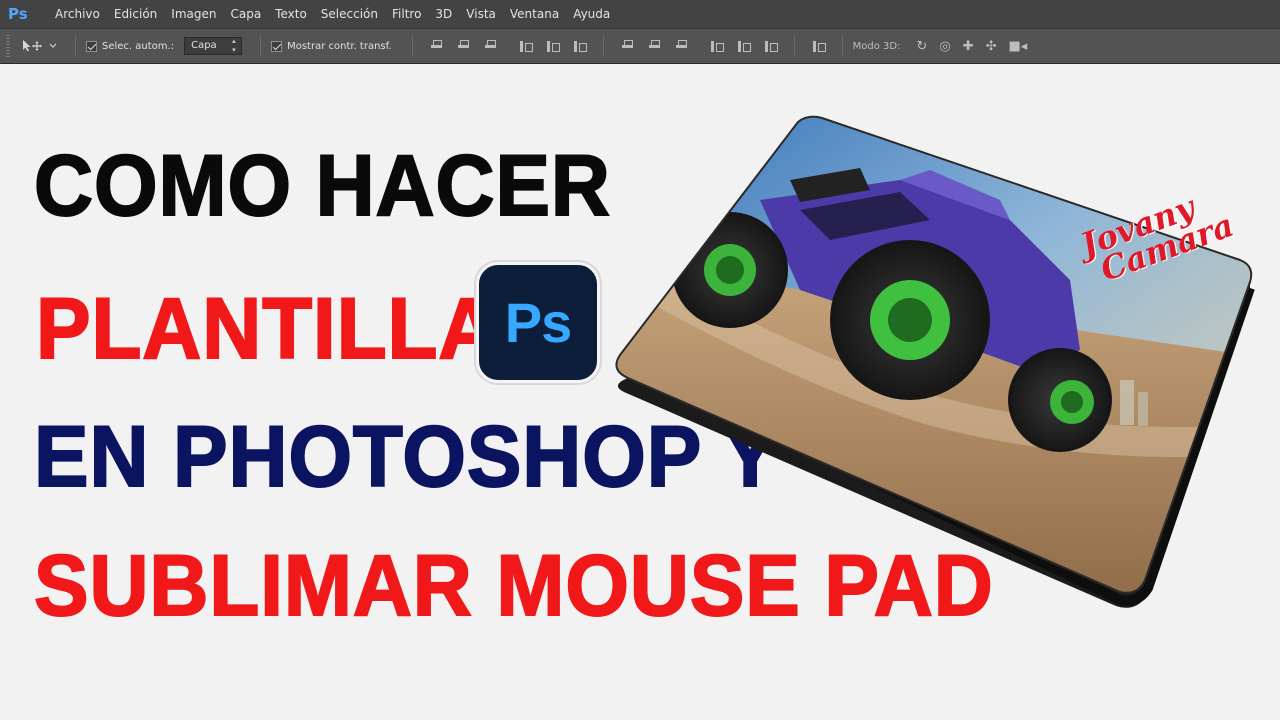 The image size is (1280, 720). Describe the element at coordinates (490, 46) in the screenshot. I see `align-bottom-edges-icon` at that location.